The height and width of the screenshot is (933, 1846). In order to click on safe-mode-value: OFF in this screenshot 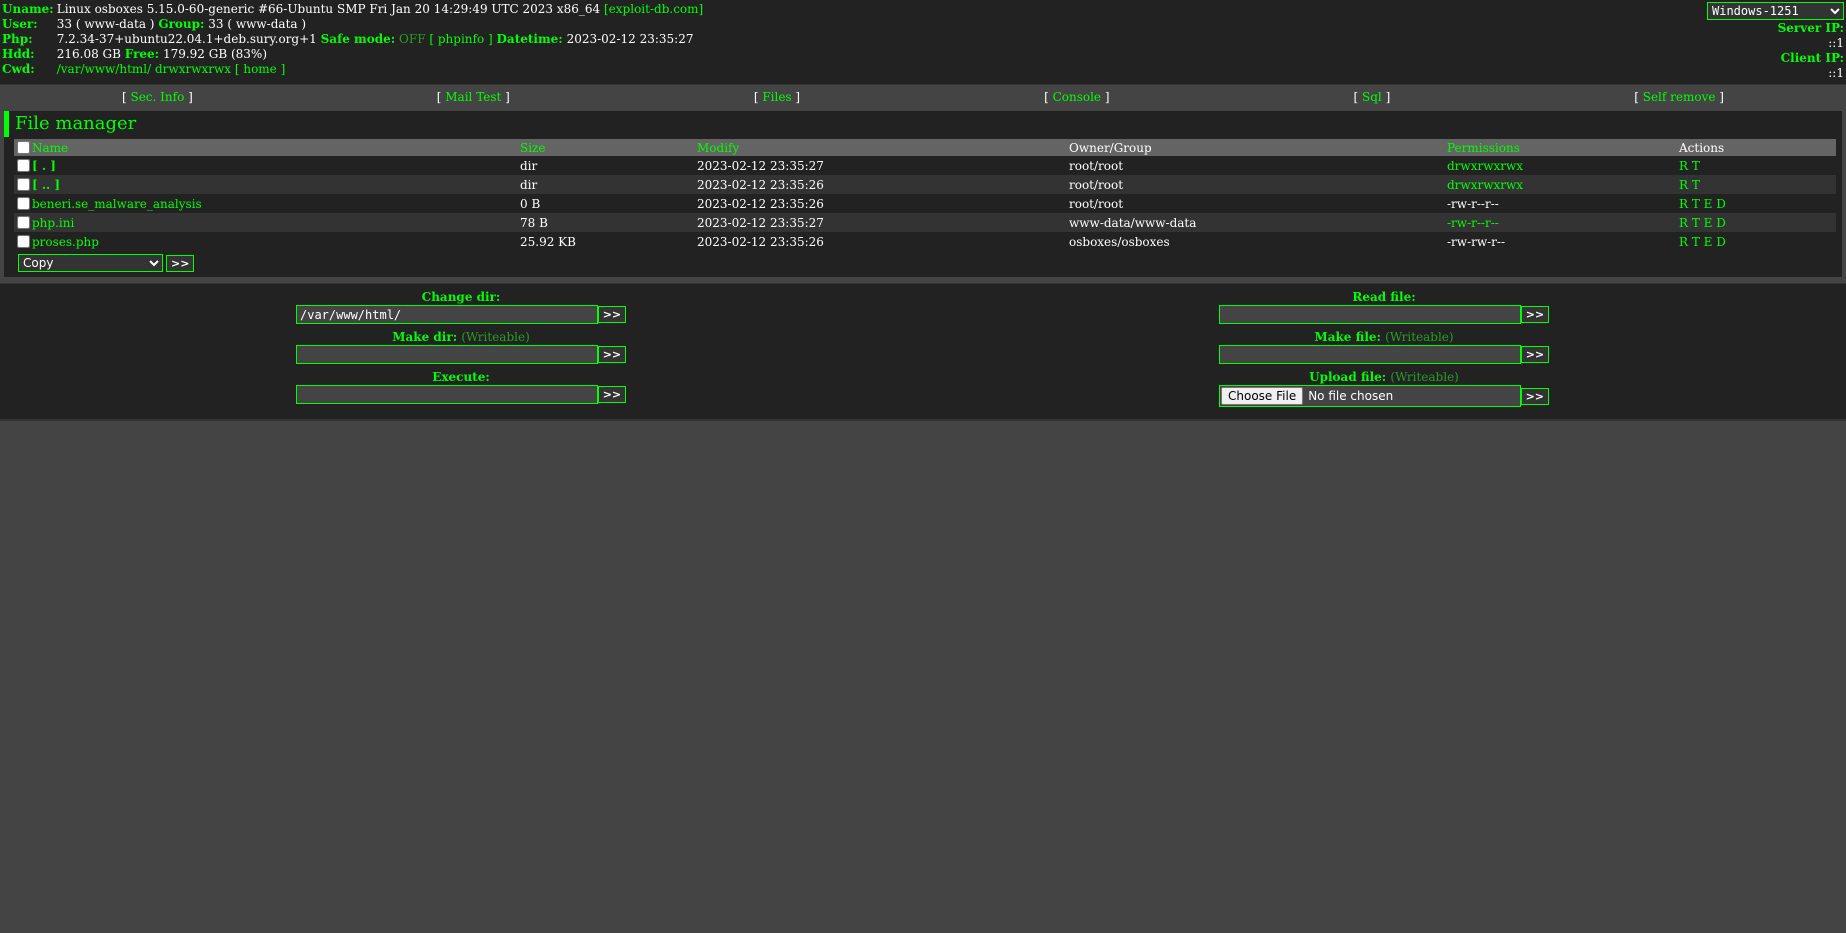, I will do `click(412, 39)`.